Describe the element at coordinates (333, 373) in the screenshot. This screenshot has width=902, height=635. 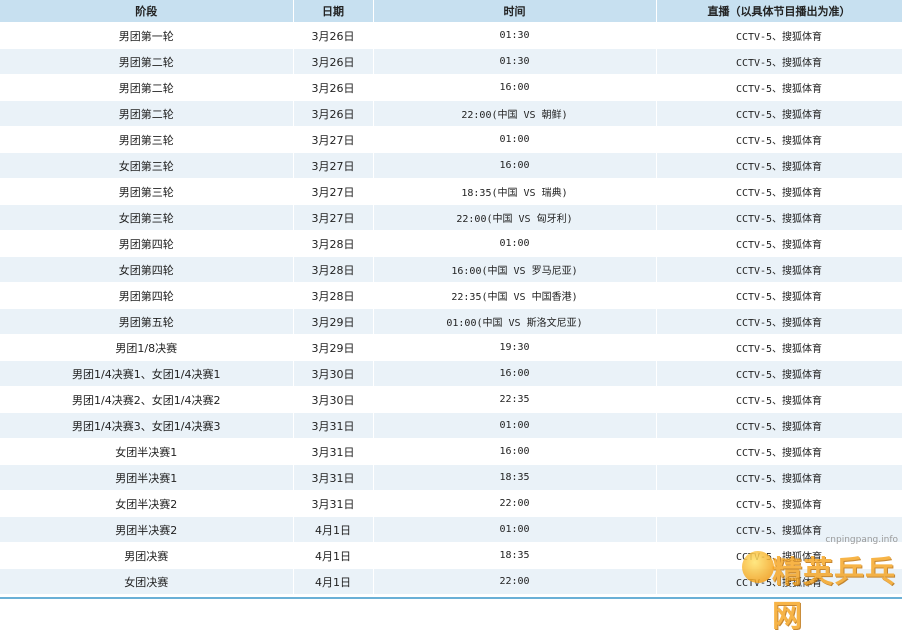
I see `cell-date: 3月30日` at that location.